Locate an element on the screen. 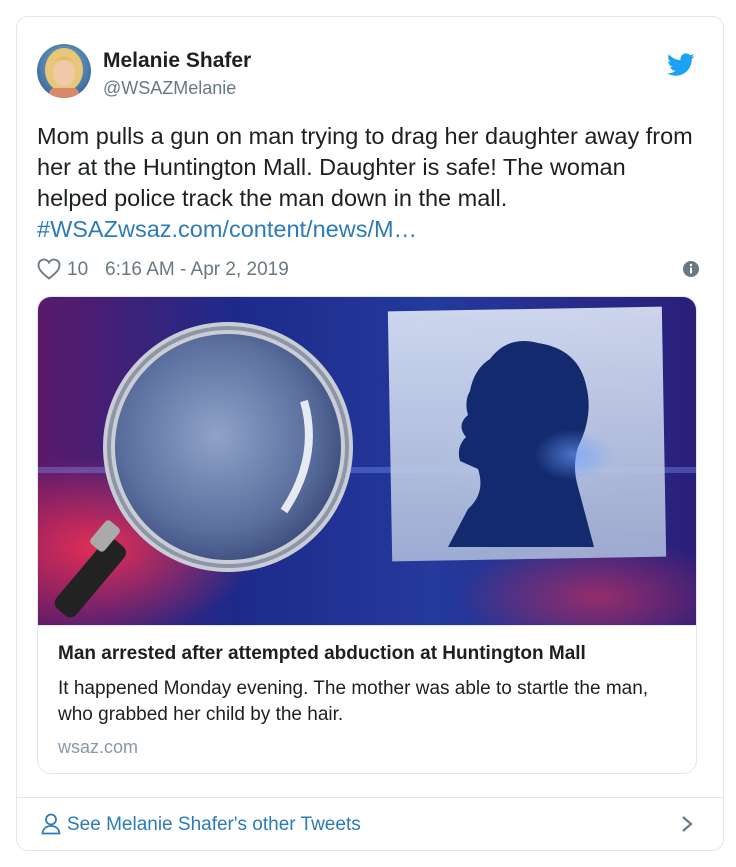  see-other-tweets-link: See Melanie Shafer's other Tweets is located at coordinates (370, 824).